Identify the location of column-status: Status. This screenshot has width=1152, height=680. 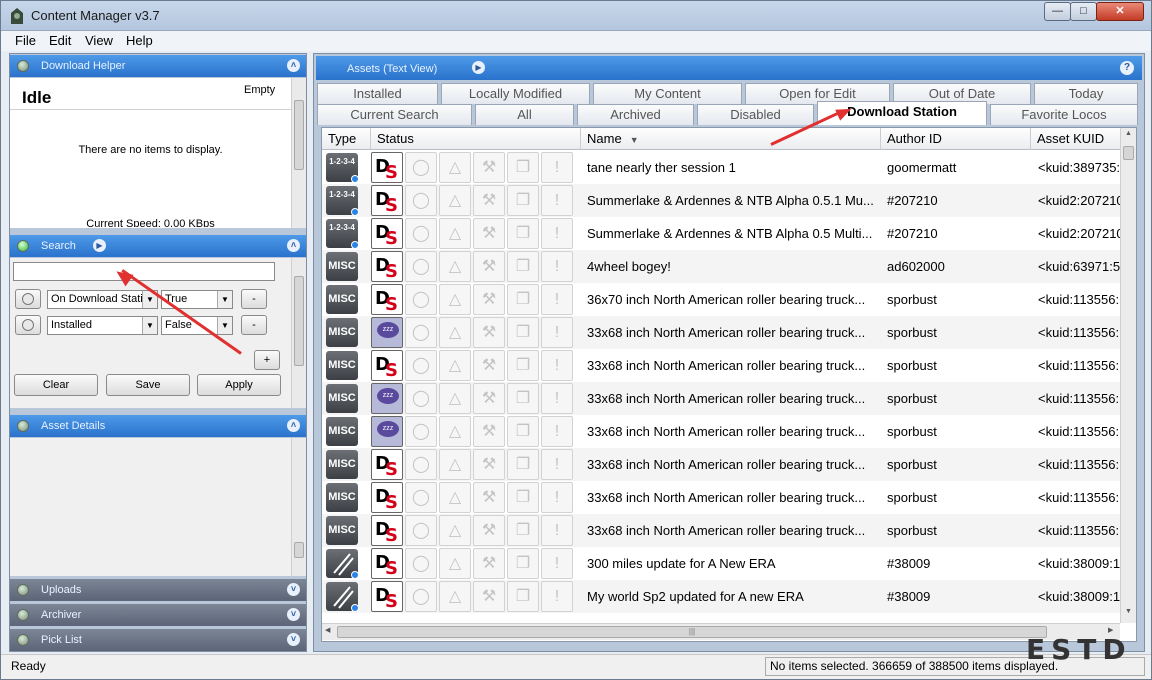
(476, 139).